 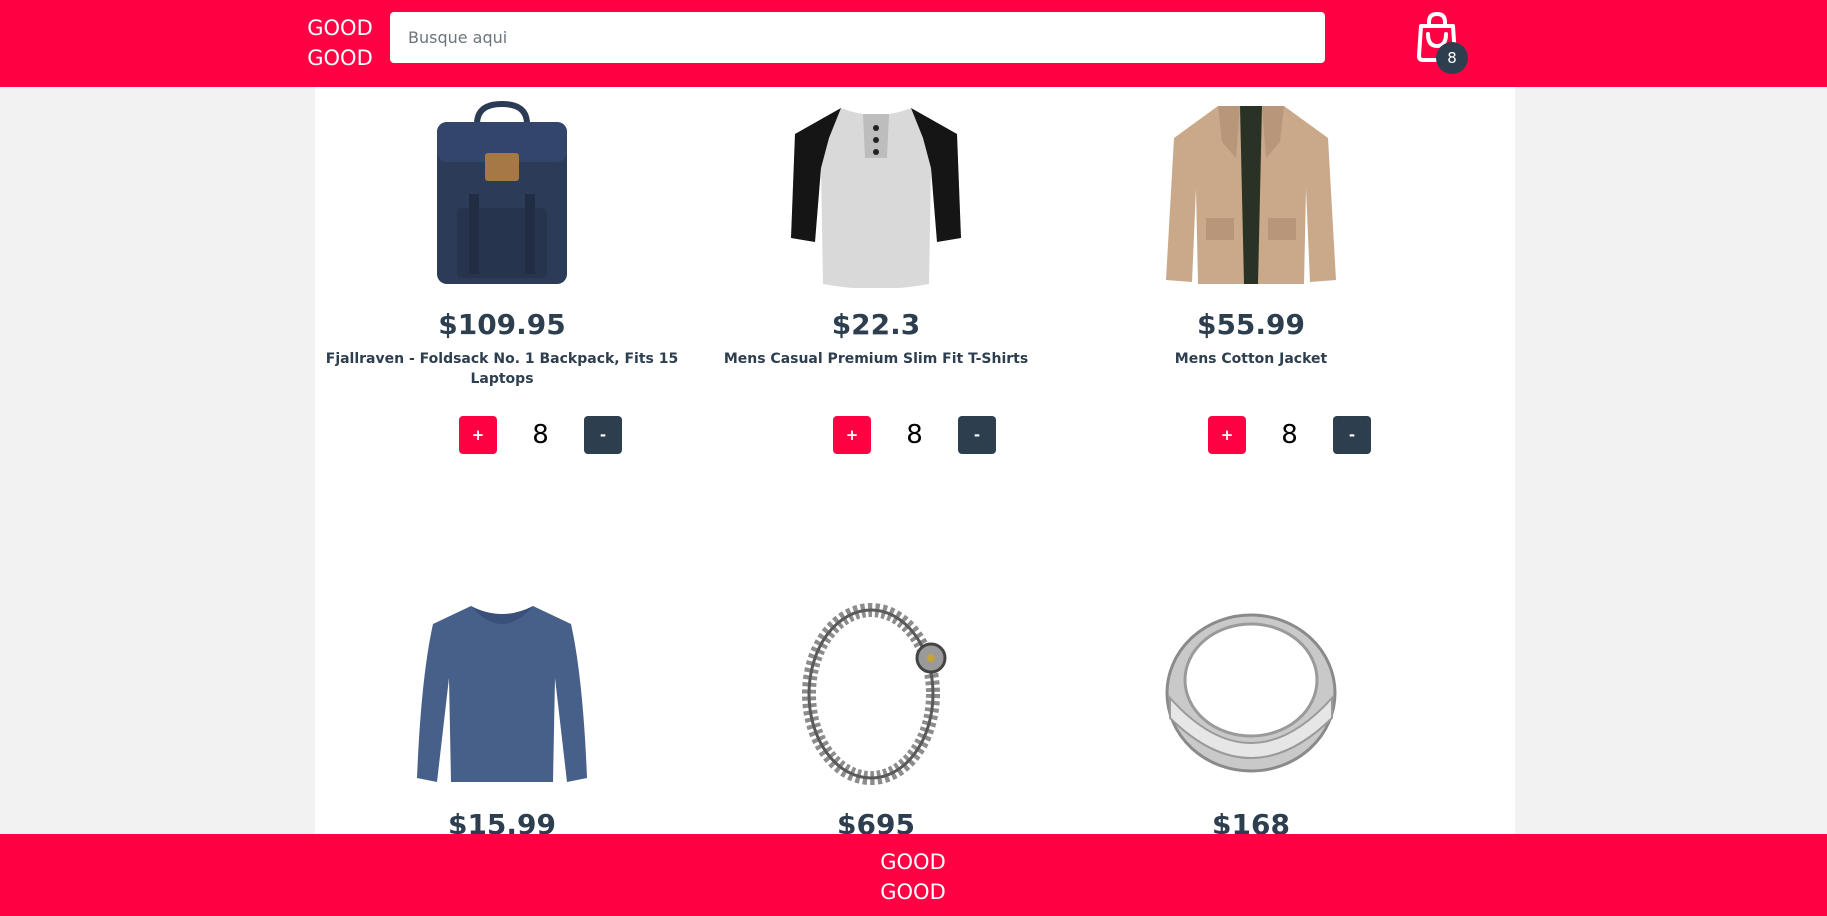 I want to click on jacket-image, so click(x=1251, y=195).